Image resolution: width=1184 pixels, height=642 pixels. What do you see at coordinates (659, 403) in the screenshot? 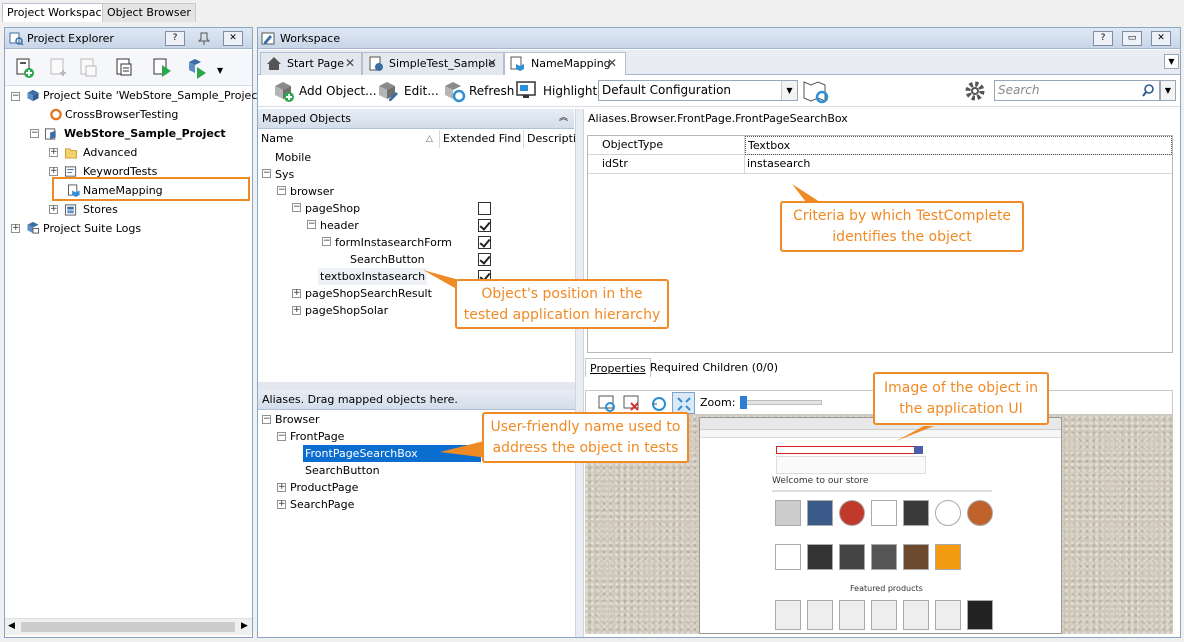
I see `image-sync-icon` at bounding box center [659, 403].